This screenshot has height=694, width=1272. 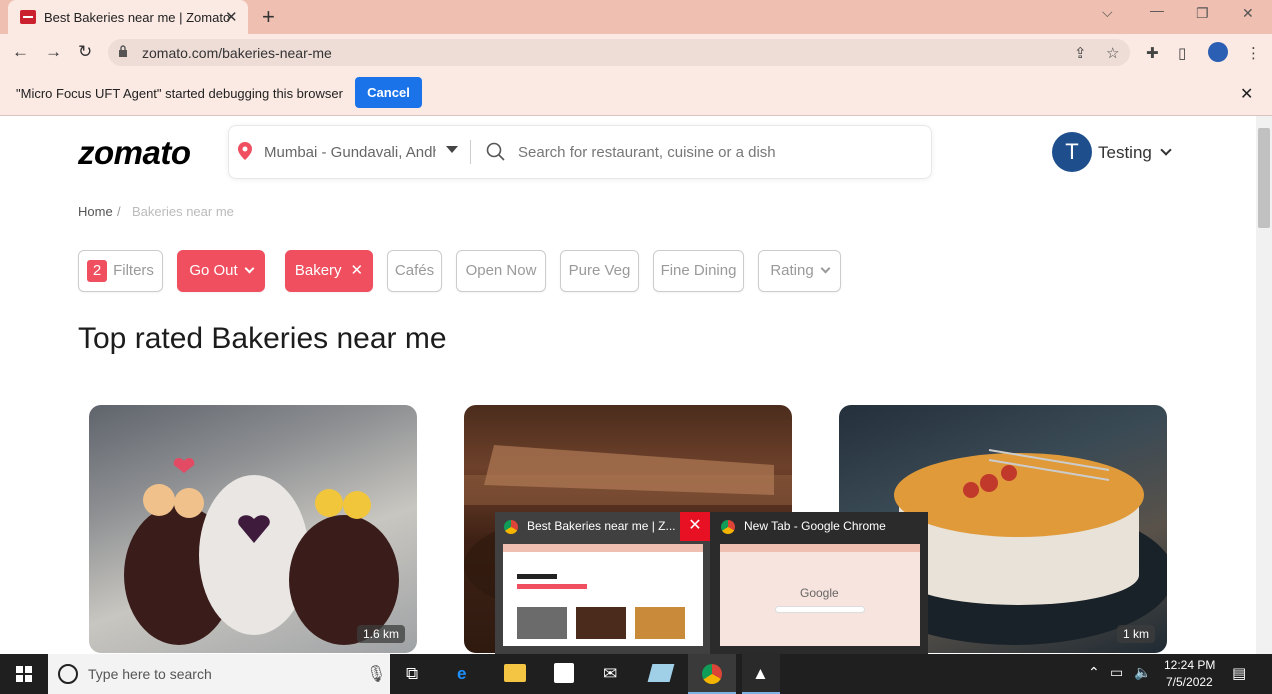 What do you see at coordinates (97, 271) in the screenshot?
I see `filters-count-badge: 2` at bounding box center [97, 271].